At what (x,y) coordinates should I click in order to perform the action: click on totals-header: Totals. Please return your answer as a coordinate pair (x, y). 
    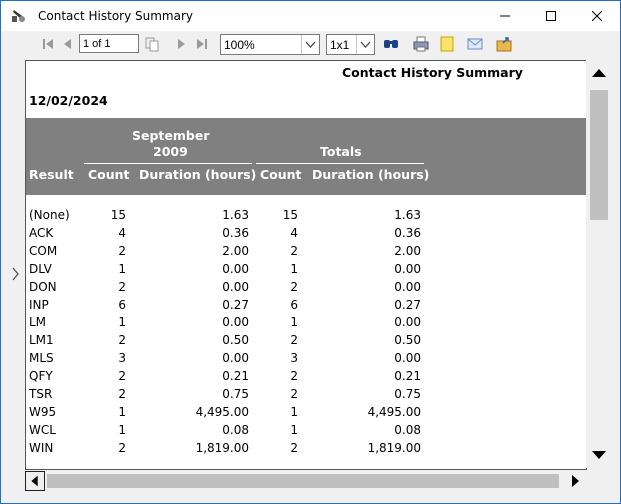
    Looking at the image, I should click on (341, 151).